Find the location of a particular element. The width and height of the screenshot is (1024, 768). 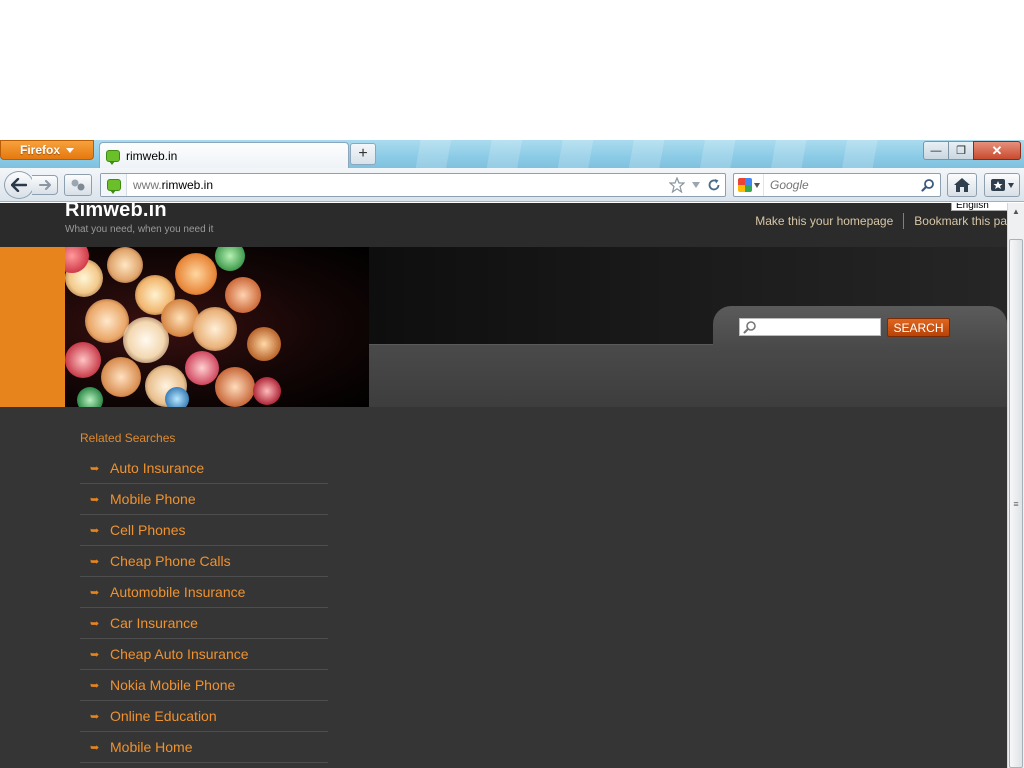

header-links: Make this your homepage Bookmark this pa is located at coordinates (881, 221).